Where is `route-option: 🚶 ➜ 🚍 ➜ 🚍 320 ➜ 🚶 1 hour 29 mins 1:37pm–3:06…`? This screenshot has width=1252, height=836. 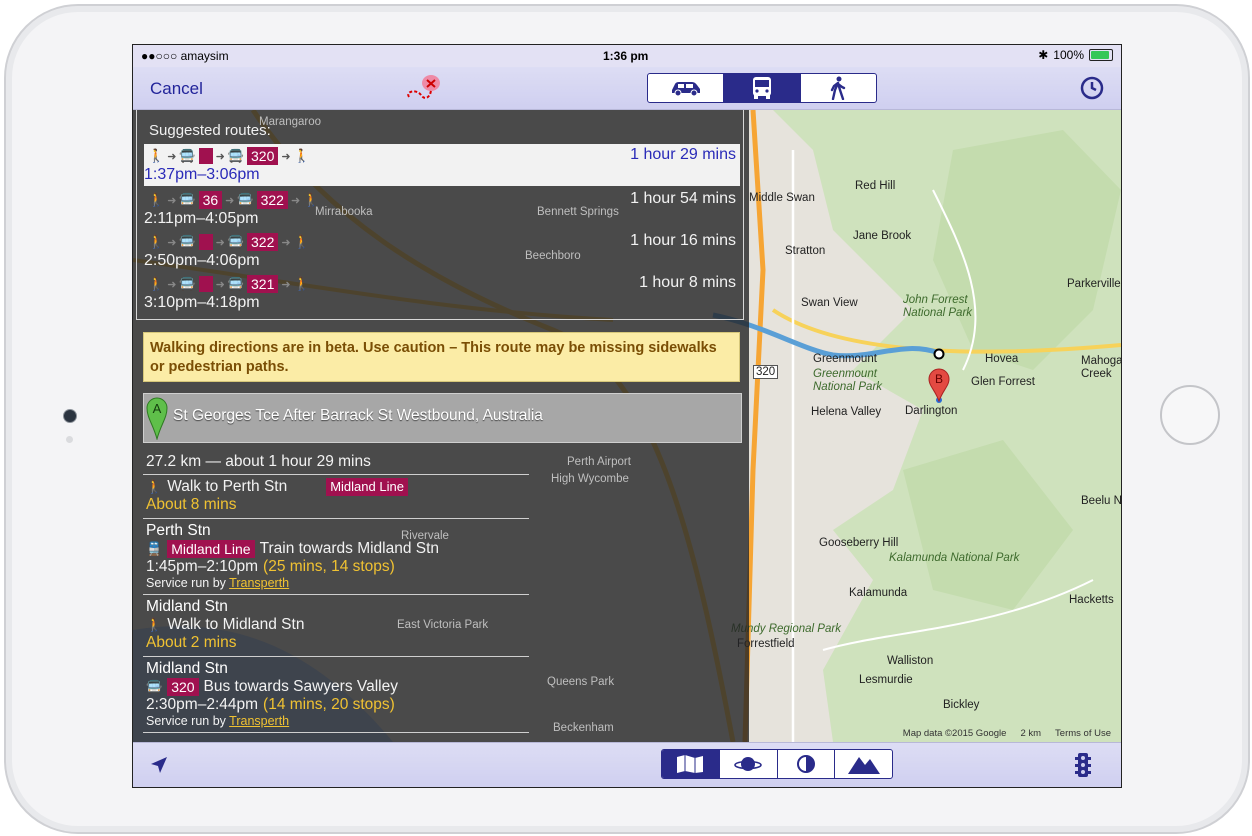
route-option: 🚶 ➜ 🚍 ➜ 🚍 320 ➜ 🚶 1 hour 29 mins 1:37pm–3:06… is located at coordinates (442, 165).